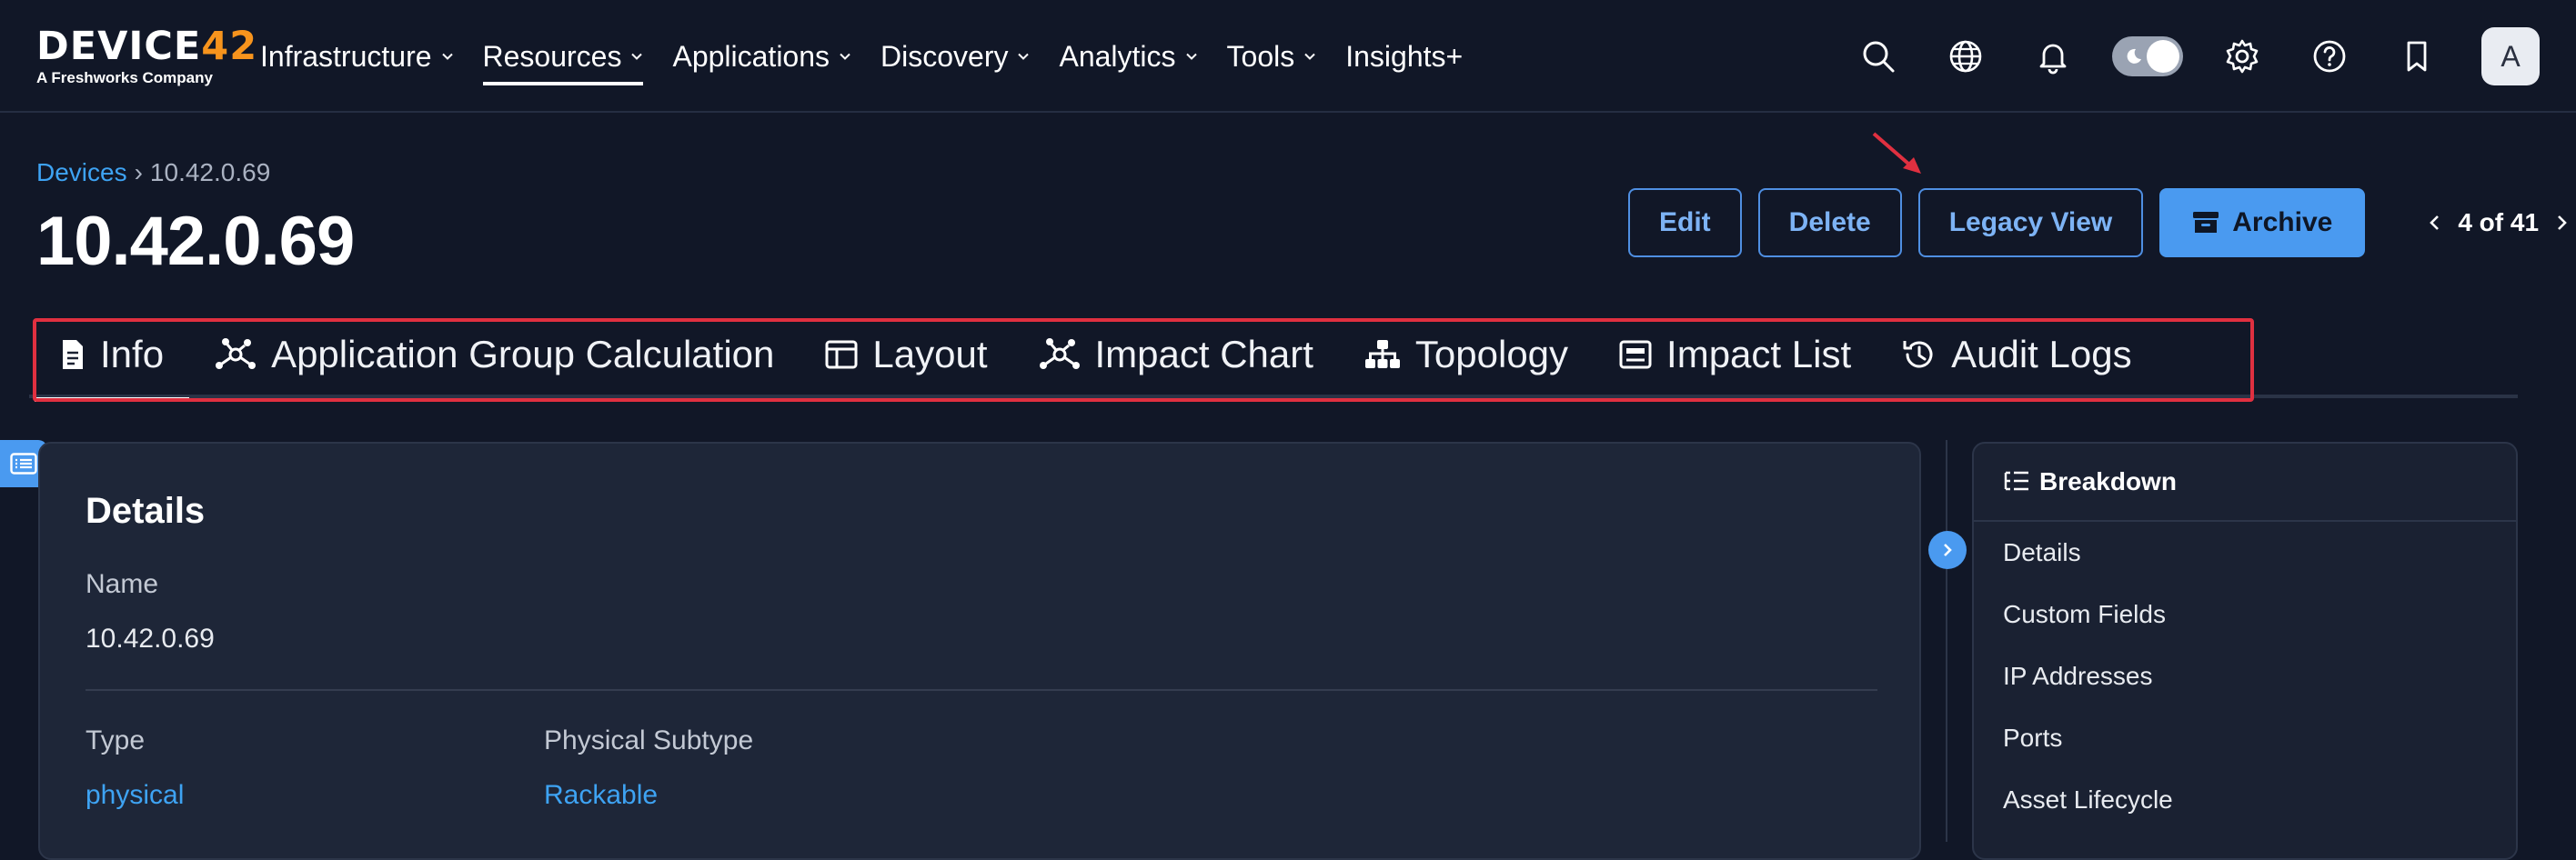 This screenshot has width=2576, height=860. I want to click on theme-toggle, so click(2147, 56).